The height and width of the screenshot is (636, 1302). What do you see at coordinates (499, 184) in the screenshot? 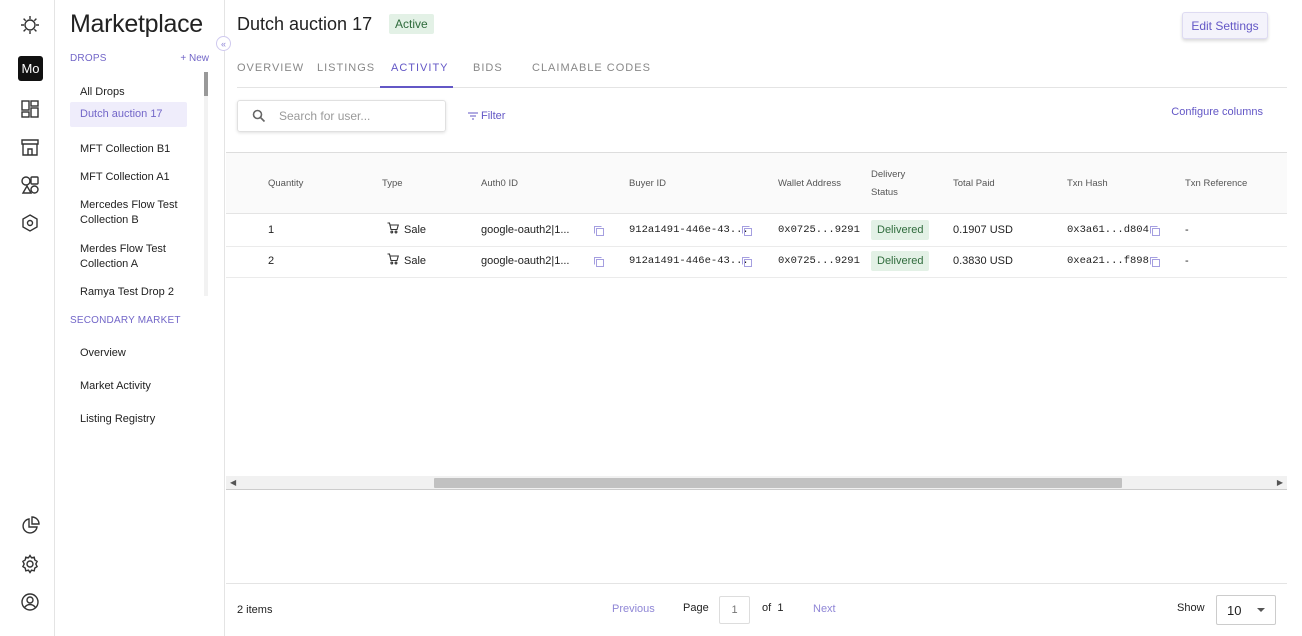
I see `col-auth0-id: Auth0 ID` at bounding box center [499, 184].